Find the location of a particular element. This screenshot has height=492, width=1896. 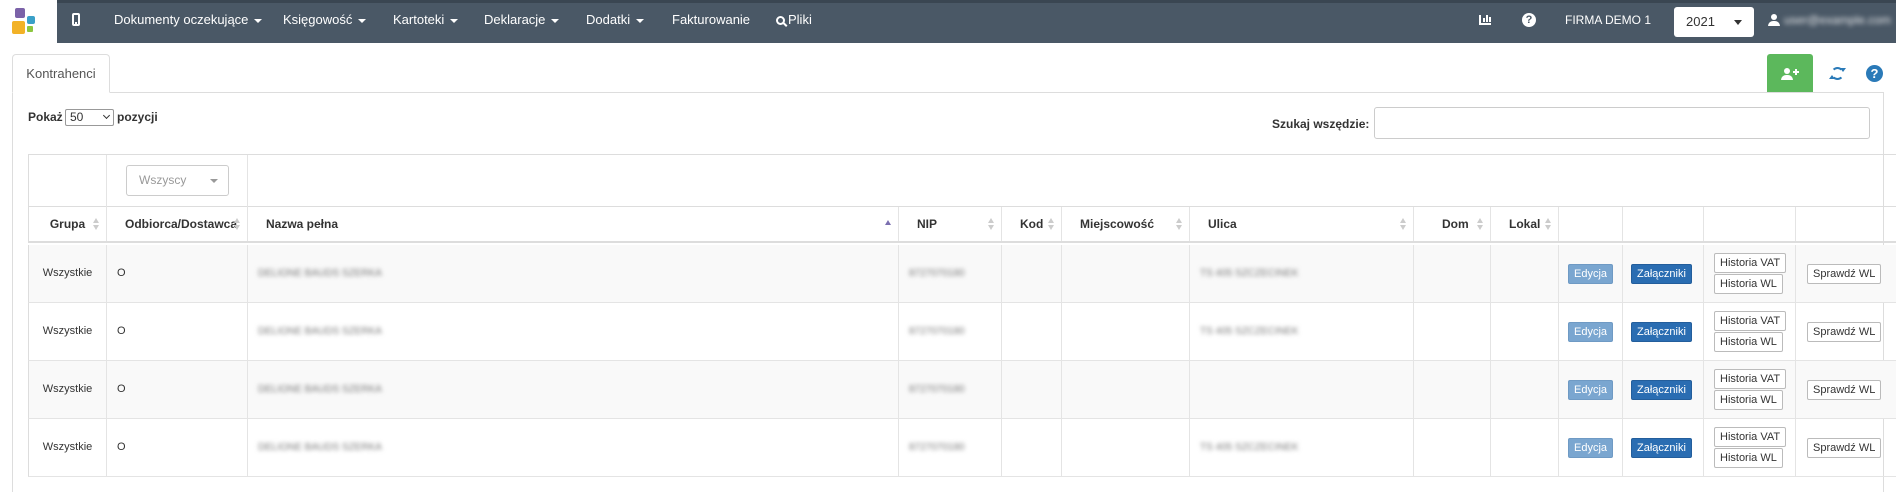

tab-divider is located at coordinates (948, 92).